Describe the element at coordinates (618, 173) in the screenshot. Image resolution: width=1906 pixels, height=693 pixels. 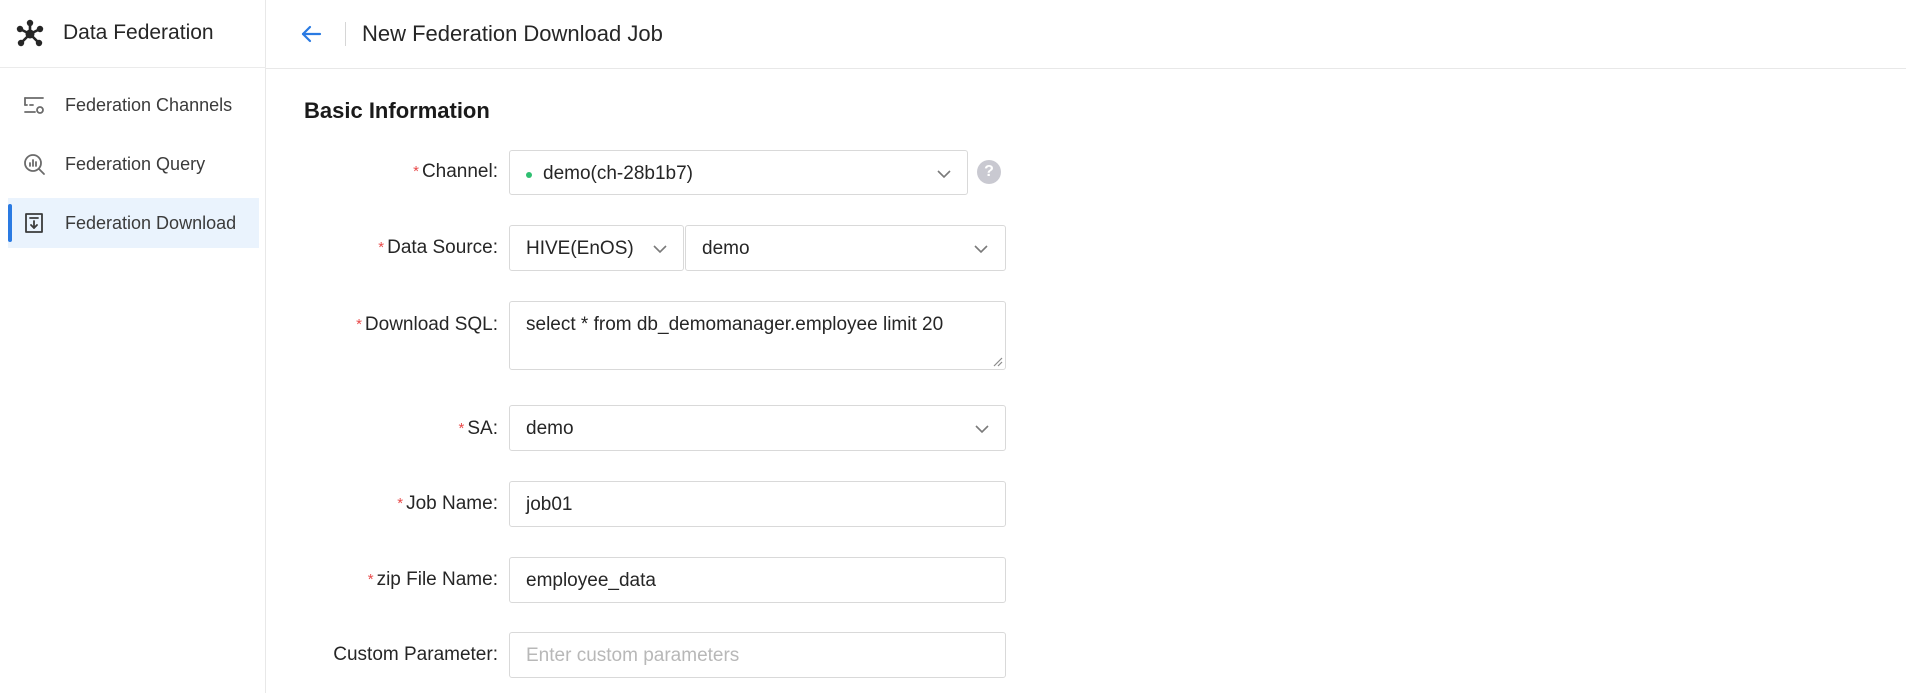
I see `channel-value: demo(ch-28b1b7)` at that location.